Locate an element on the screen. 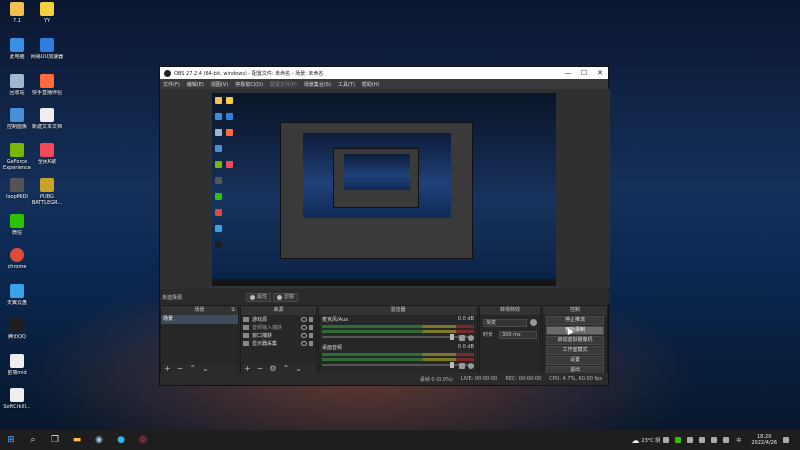 The image size is (800, 450). scene-item: 场景 is located at coordinates (199, 319).